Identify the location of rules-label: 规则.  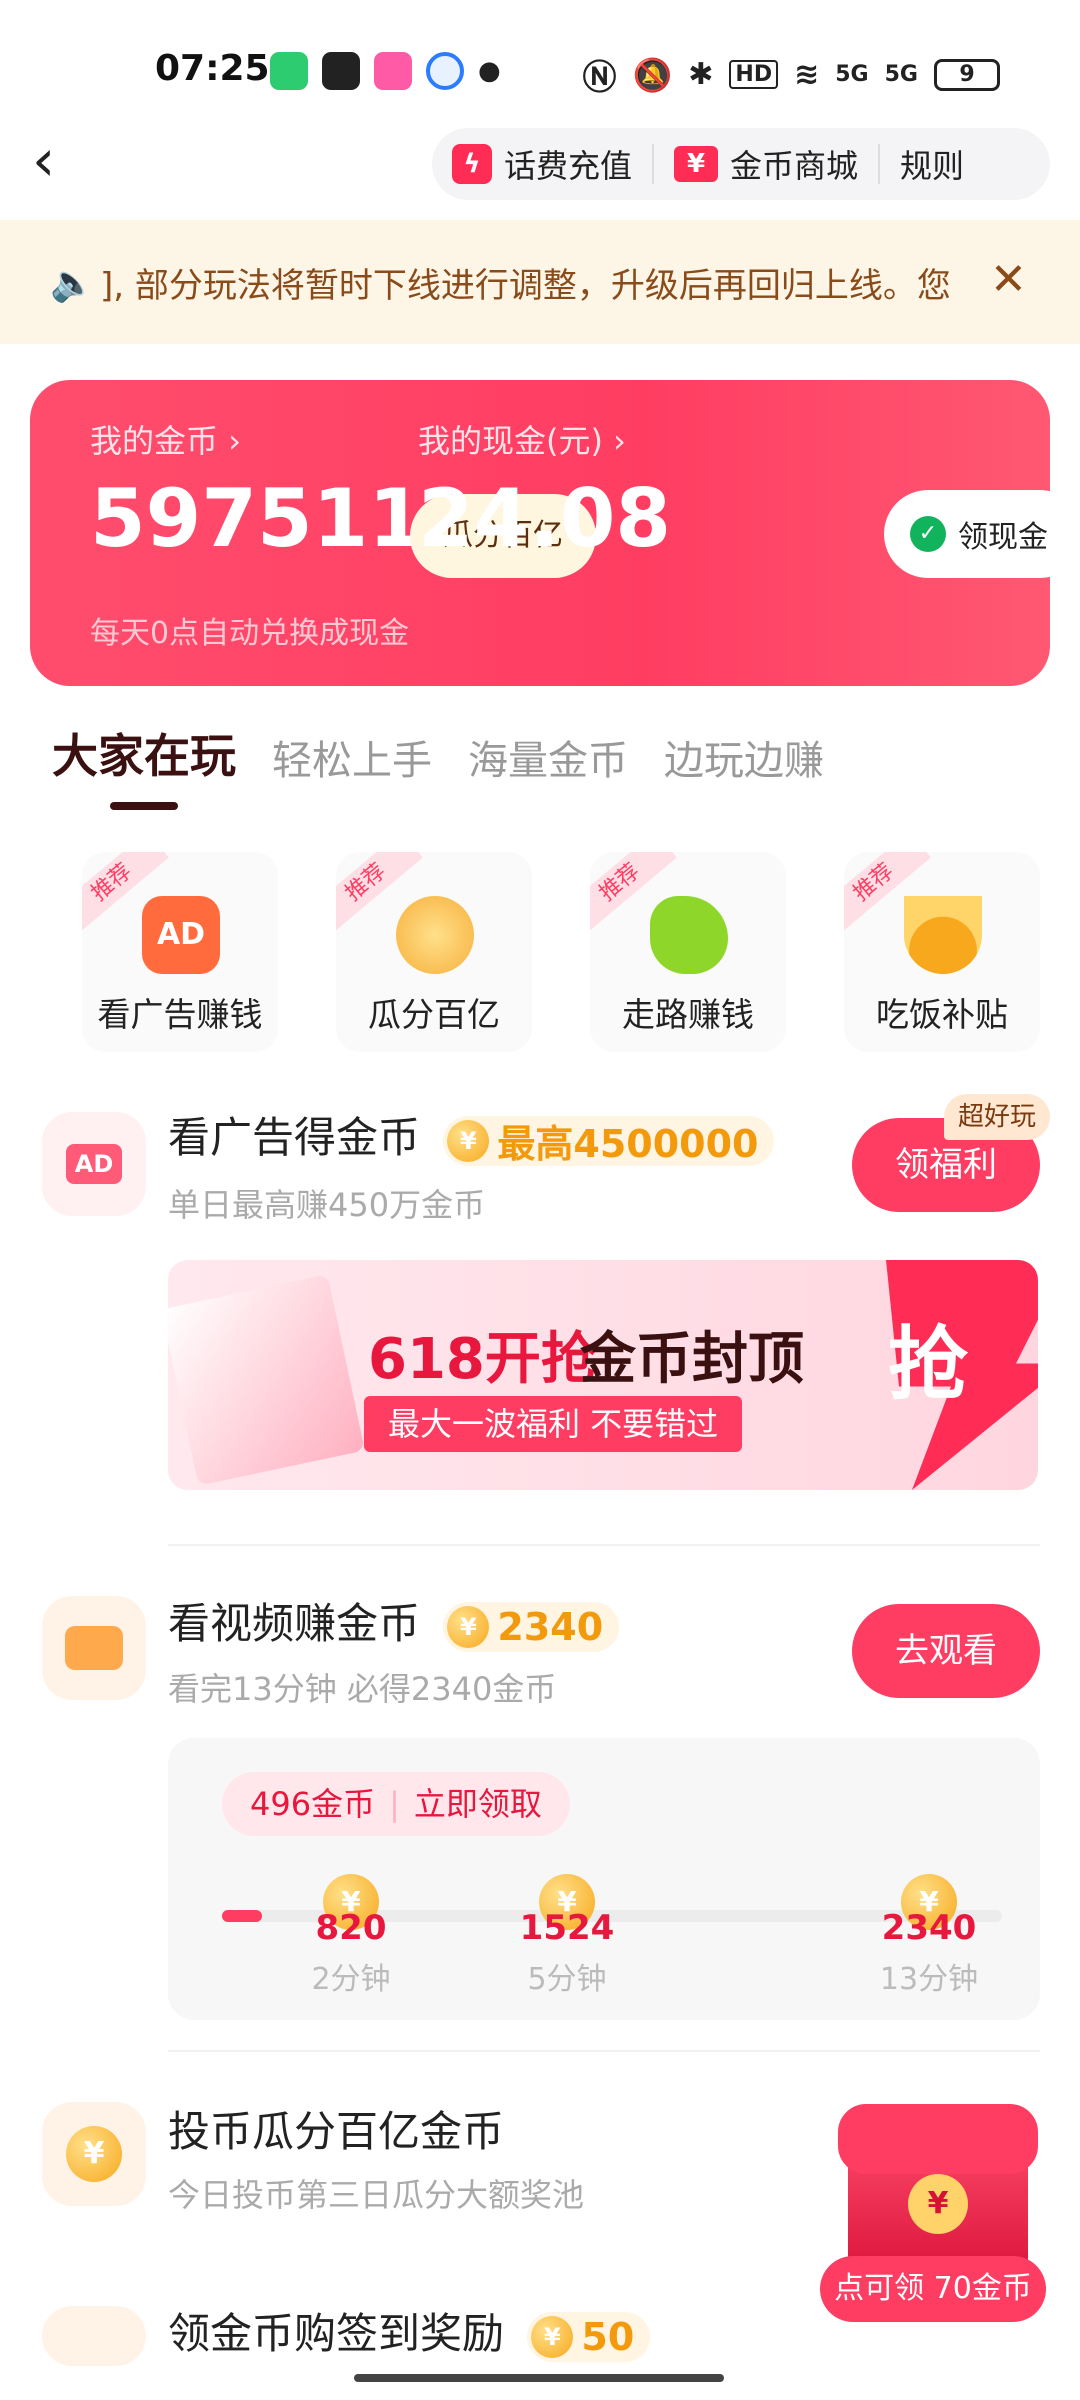
(932, 166).